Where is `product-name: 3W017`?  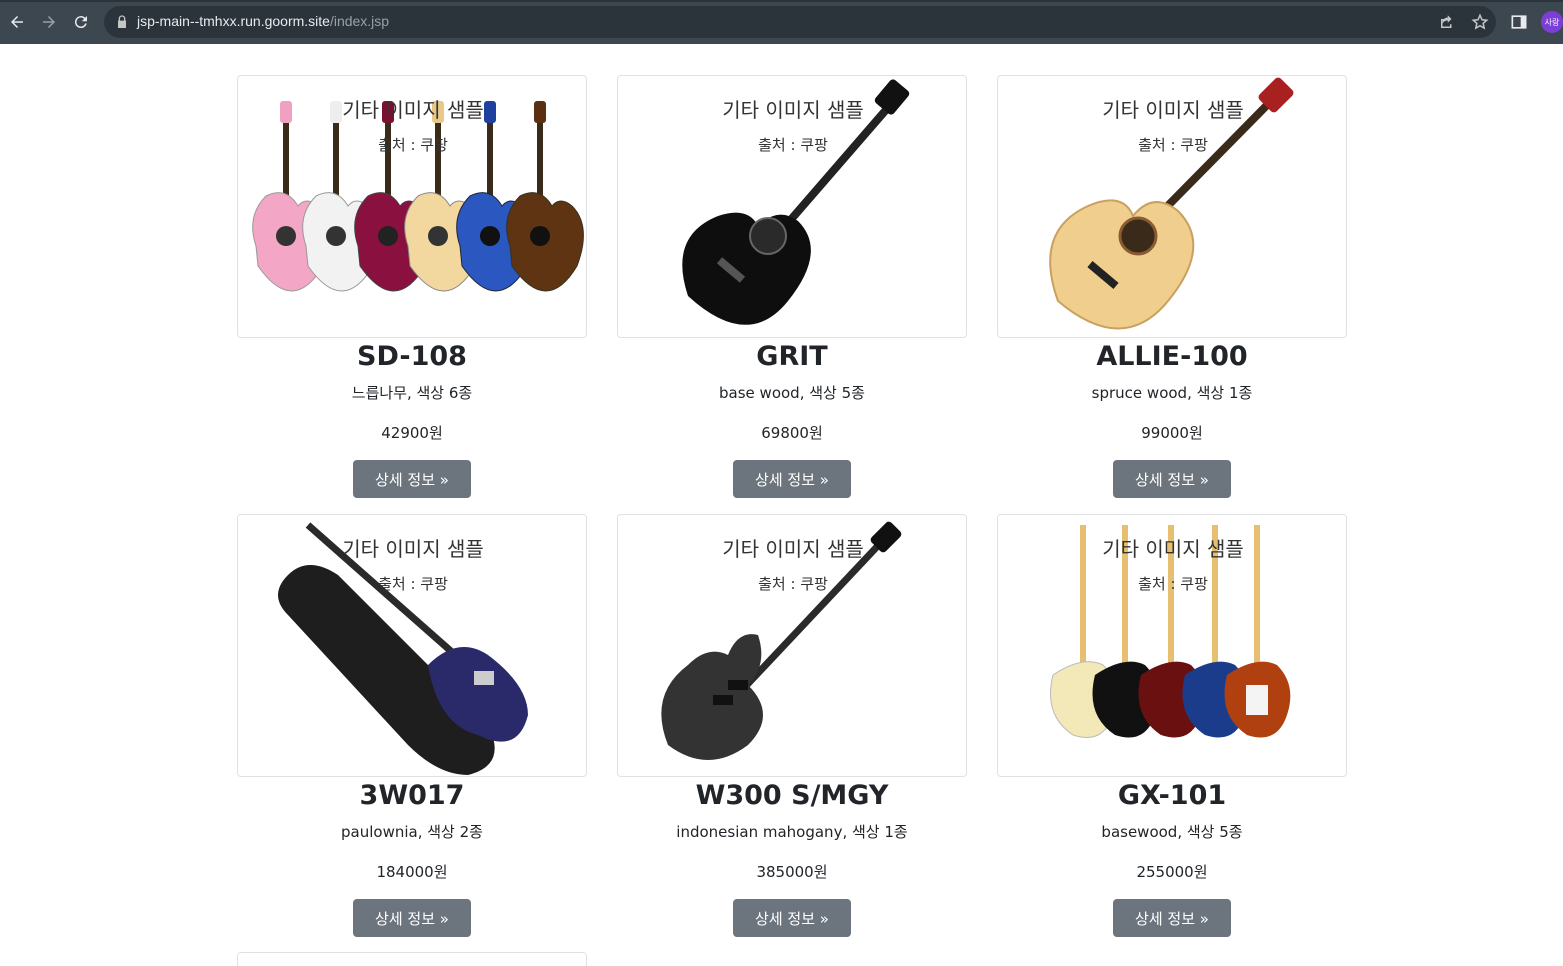 product-name: 3W017 is located at coordinates (412, 795).